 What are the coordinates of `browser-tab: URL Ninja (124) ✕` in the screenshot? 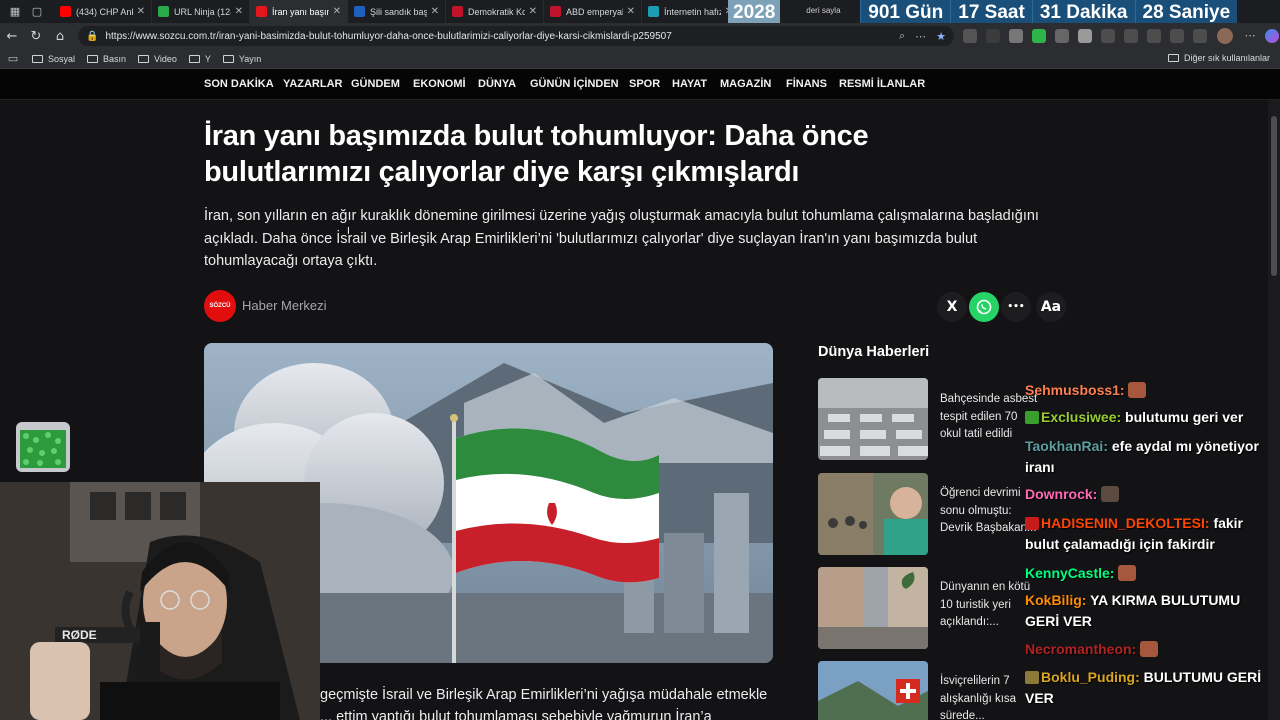 It's located at (201, 11).